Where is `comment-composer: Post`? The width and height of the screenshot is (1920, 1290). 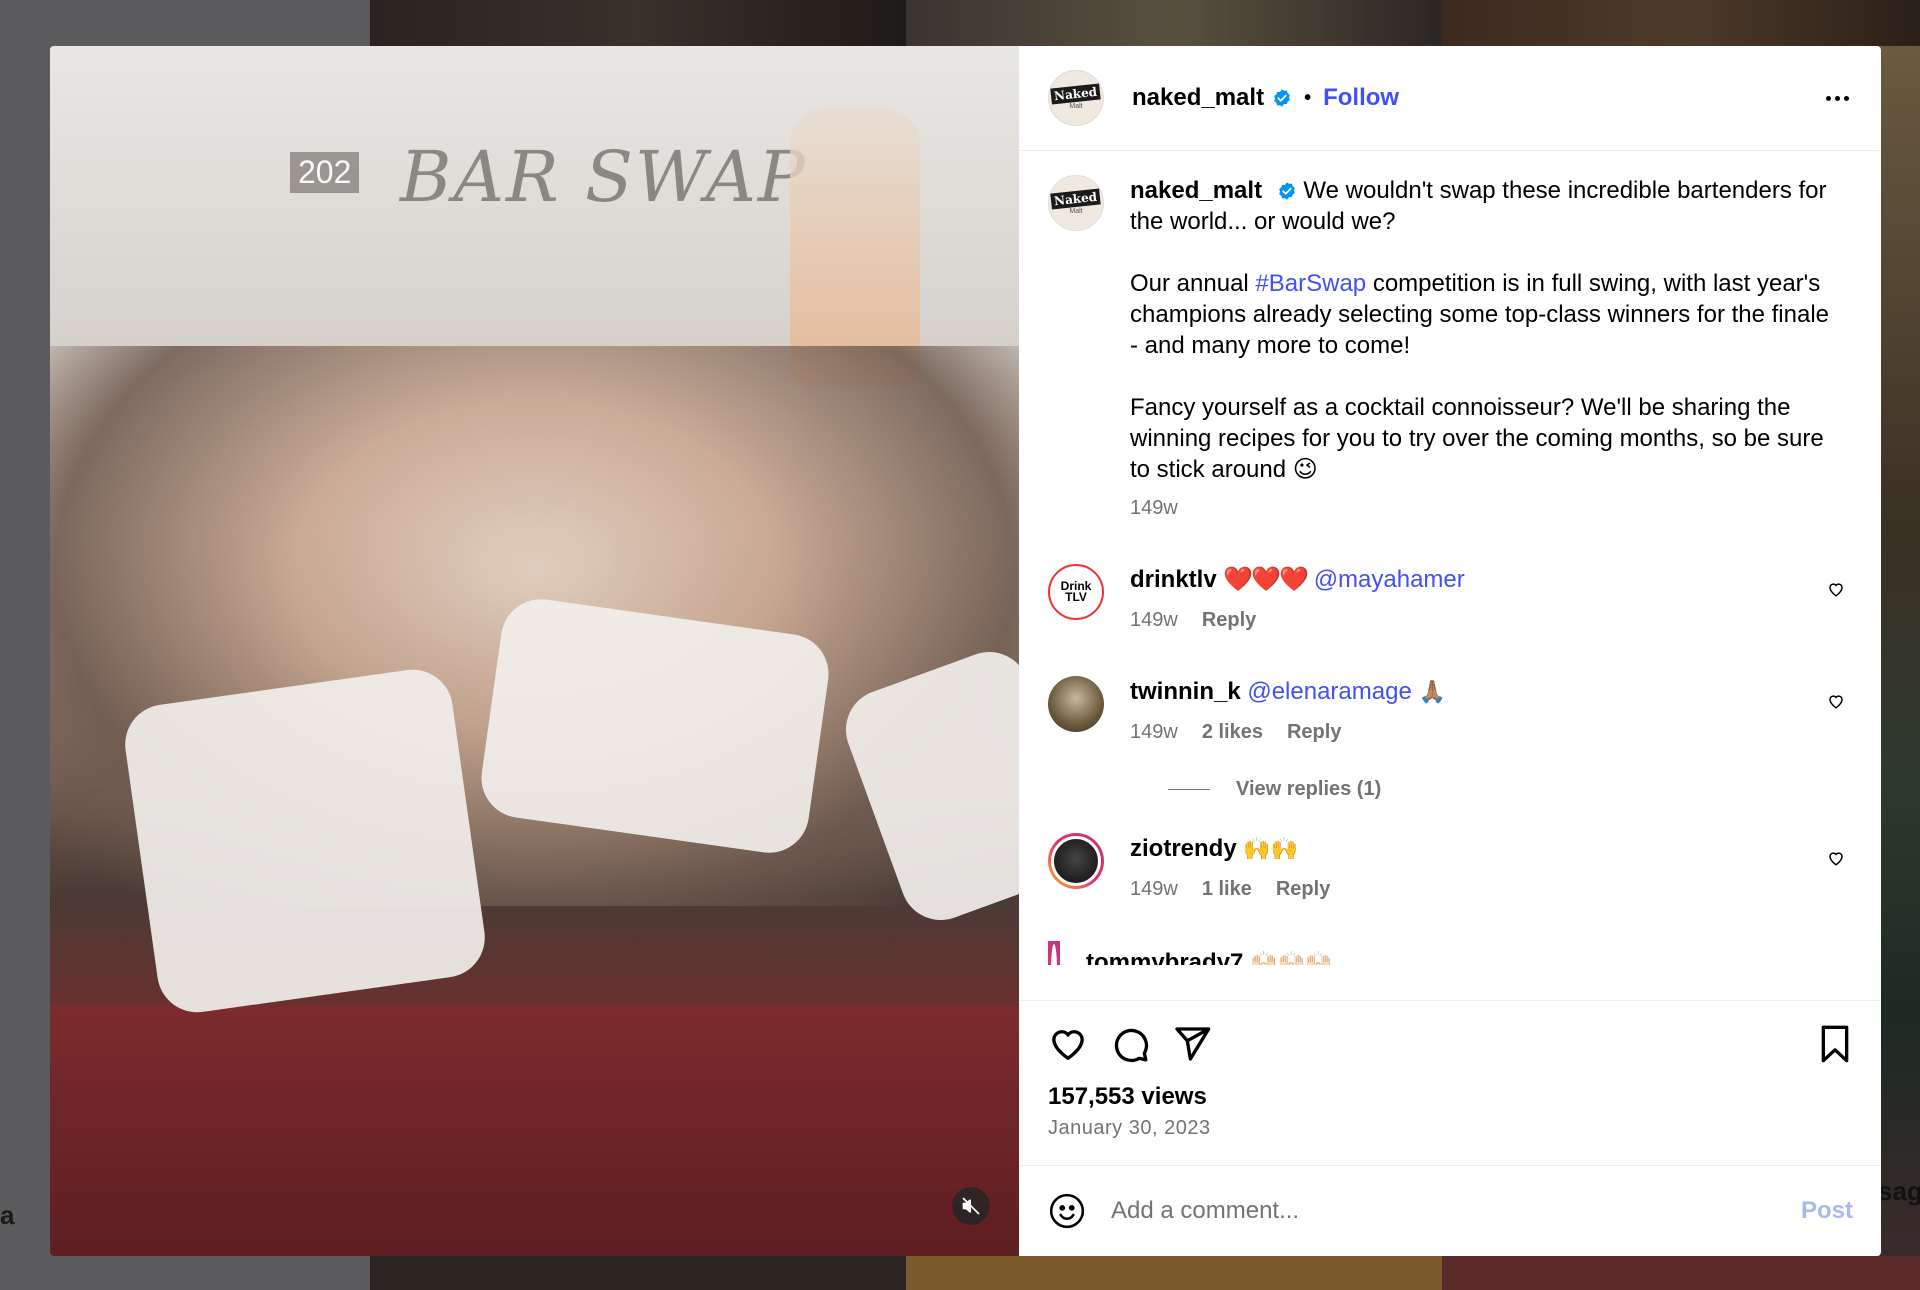 comment-composer: Post is located at coordinates (1450, 1210).